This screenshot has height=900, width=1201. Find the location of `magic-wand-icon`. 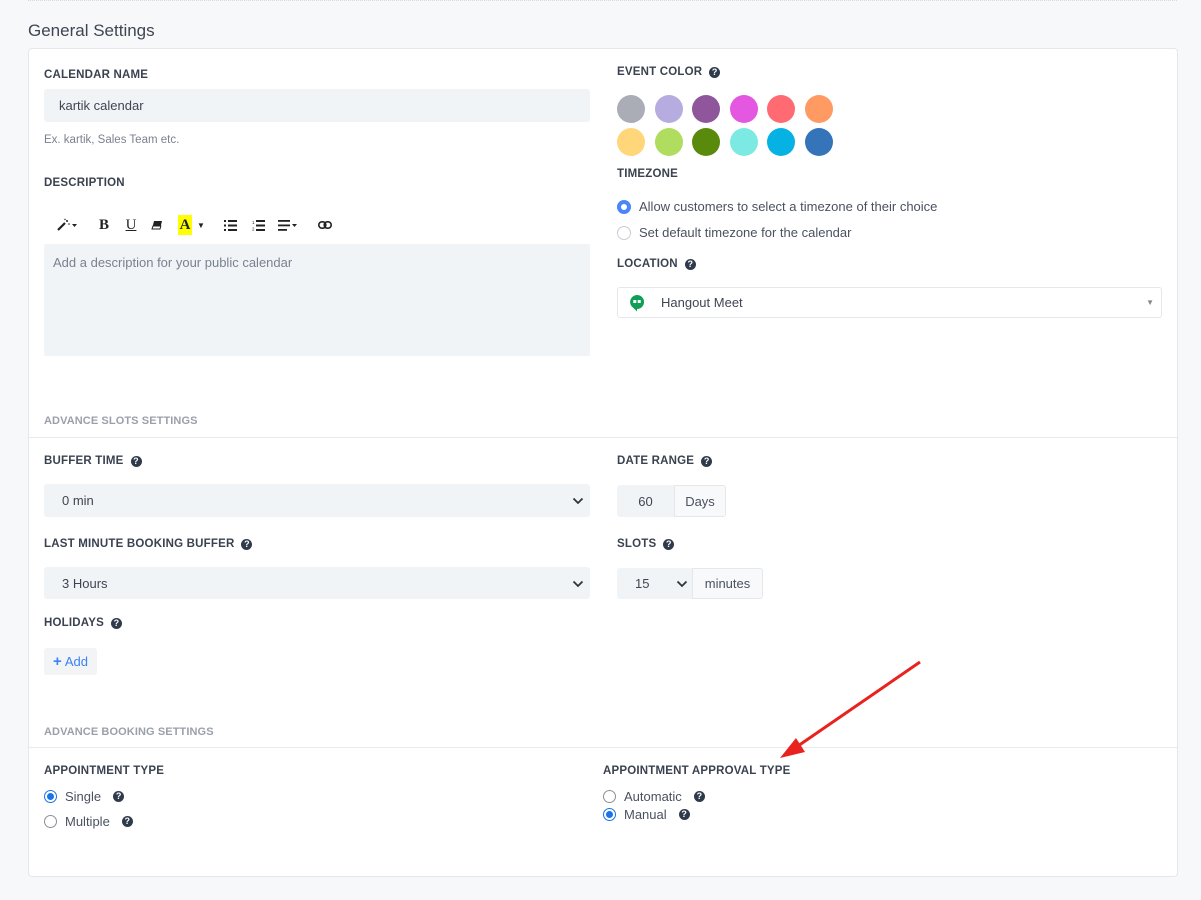

magic-wand-icon is located at coordinates (67, 225).